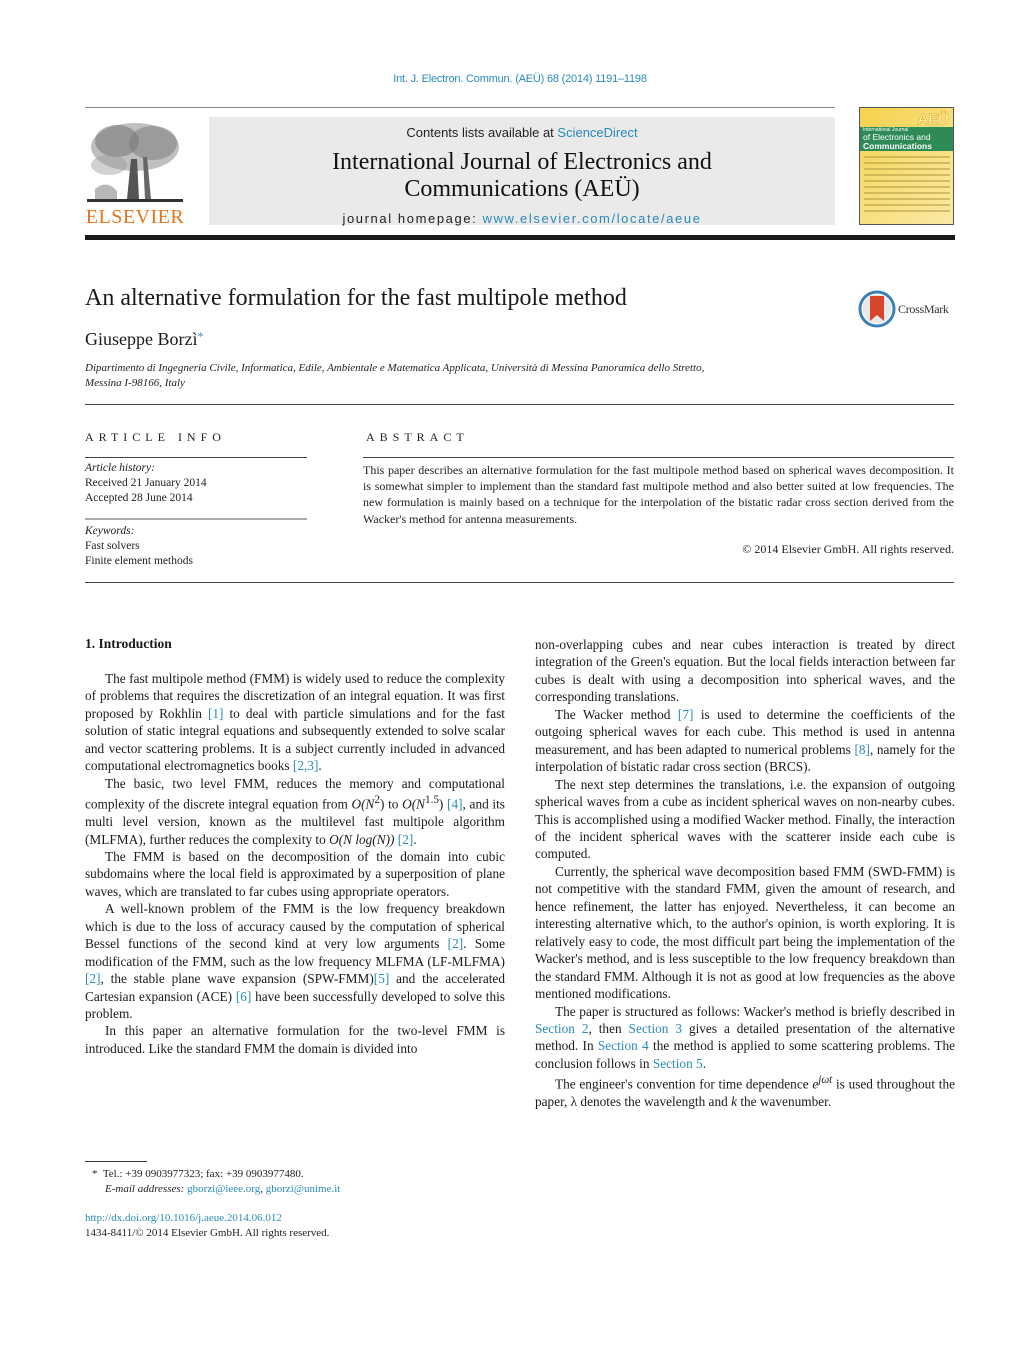 The image size is (1020, 1351). I want to click on elsevier-tree-icon, so click(135, 162).